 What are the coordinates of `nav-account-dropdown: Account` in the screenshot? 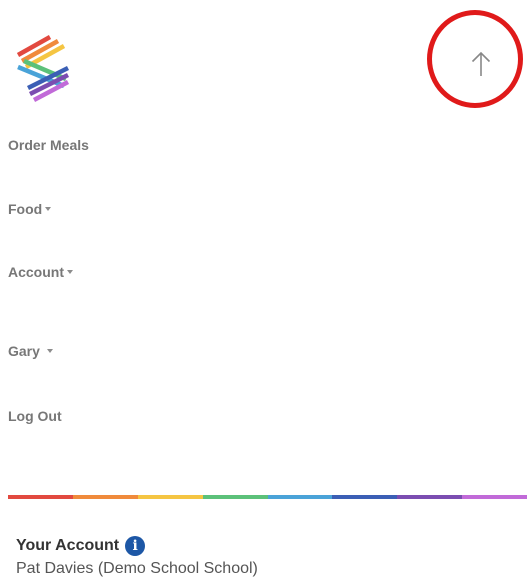 It's located at (40, 272).